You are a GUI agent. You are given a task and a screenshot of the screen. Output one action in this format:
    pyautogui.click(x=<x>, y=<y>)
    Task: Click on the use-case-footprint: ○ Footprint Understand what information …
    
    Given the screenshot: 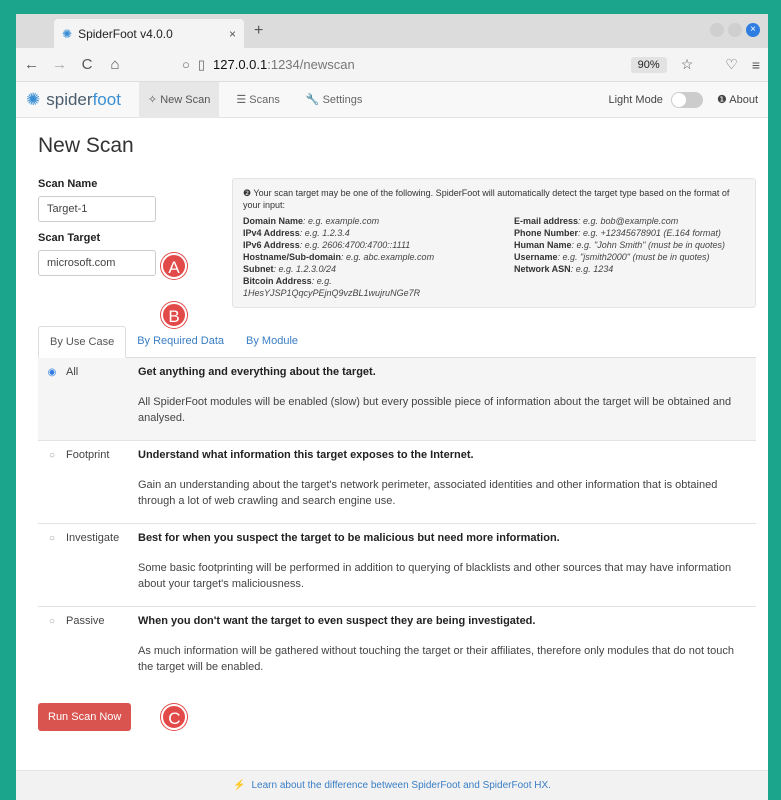 What is the action you would take?
    pyautogui.click(x=397, y=482)
    